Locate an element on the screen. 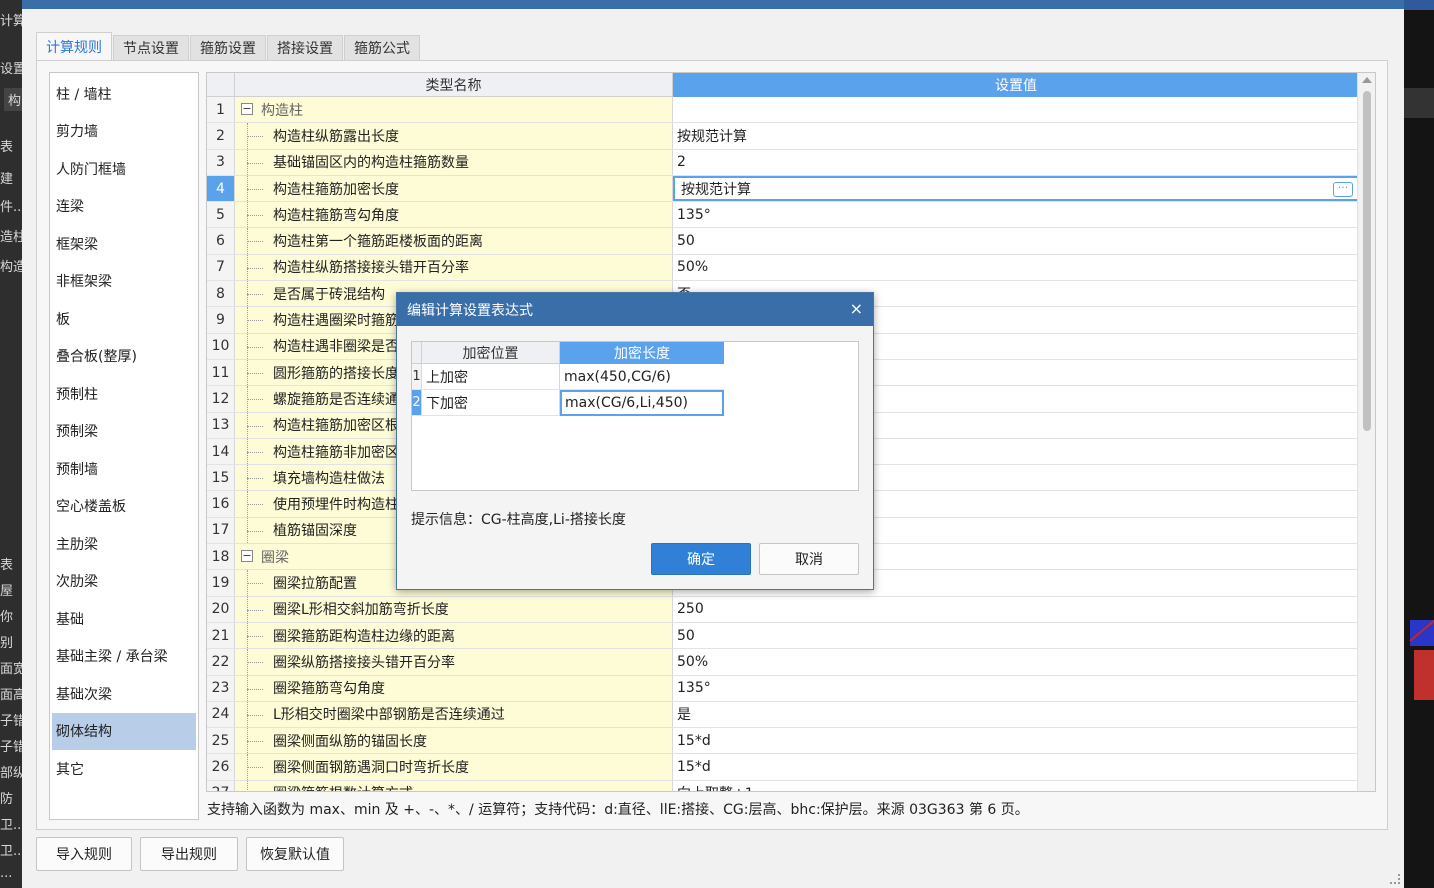 Image resolution: width=1434 pixels, height=888 pixels. row-setting-value: 按规范计算 ··· is located at coordinates (1016, 188).